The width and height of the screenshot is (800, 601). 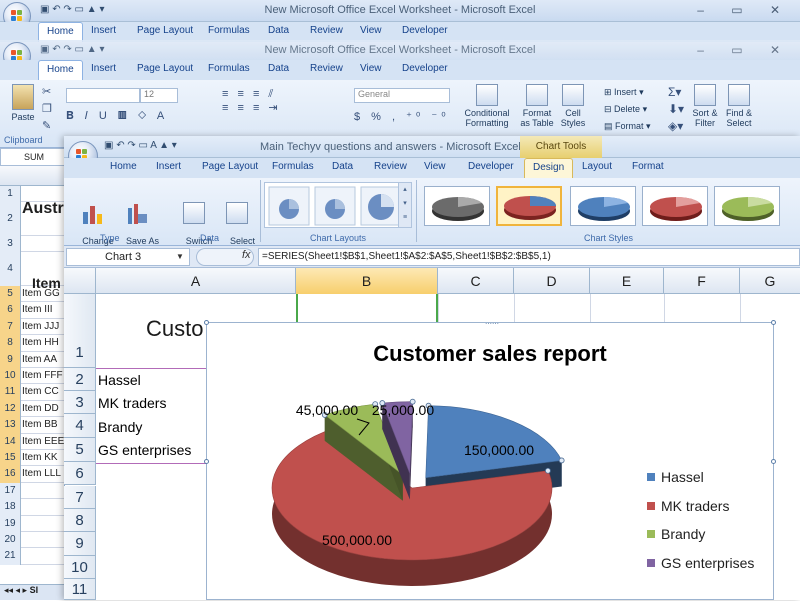 What do you see at coordinates (326, 68) in the screenshot?
I see `back2-tab-review: Review` at bounding box center [326, 68].